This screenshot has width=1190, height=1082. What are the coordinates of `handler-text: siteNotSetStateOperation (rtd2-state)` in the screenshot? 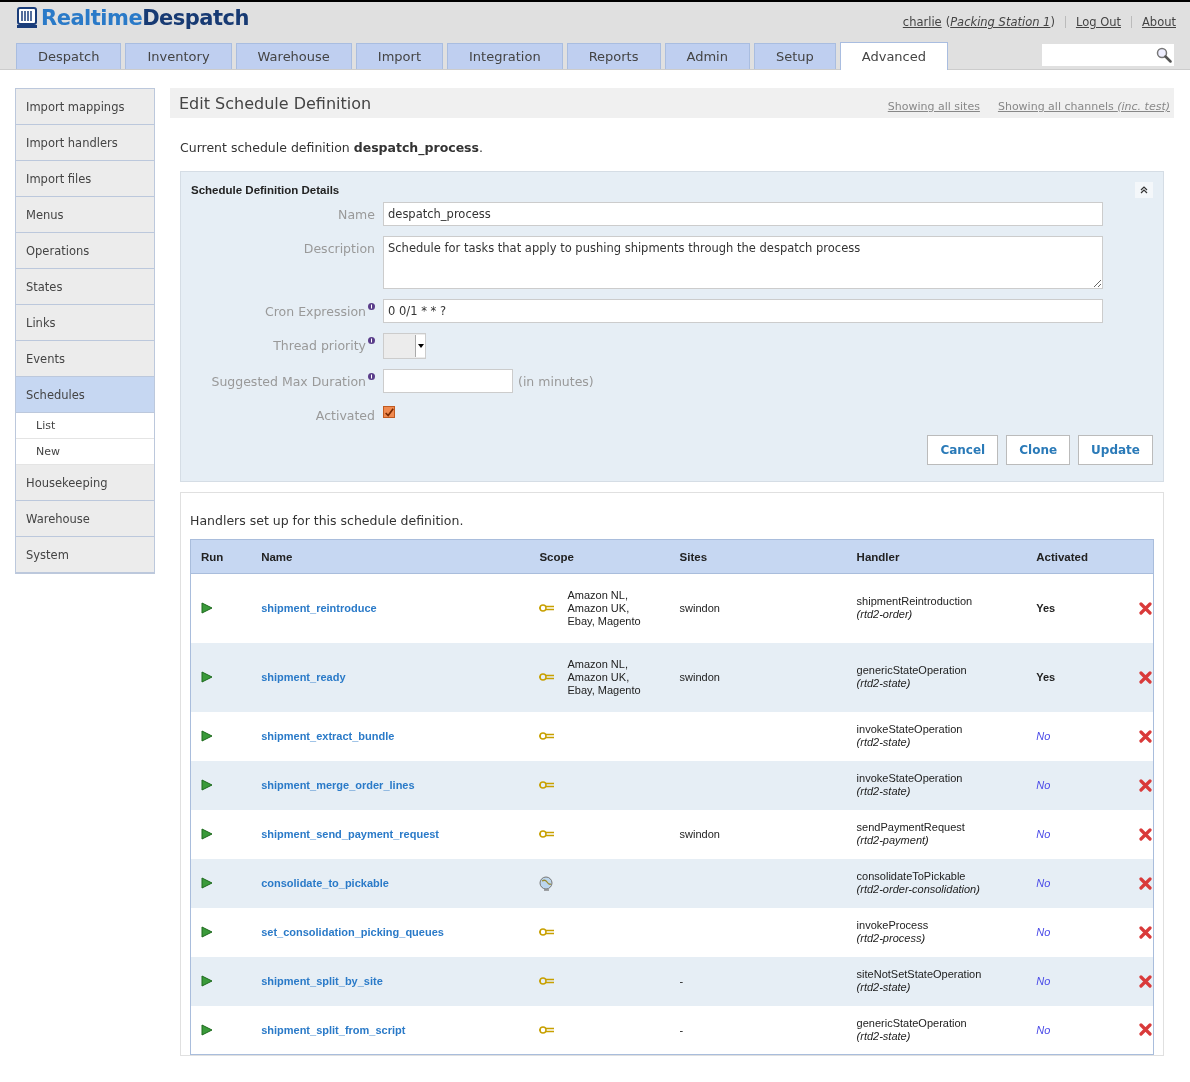 It's located at (919, 981).